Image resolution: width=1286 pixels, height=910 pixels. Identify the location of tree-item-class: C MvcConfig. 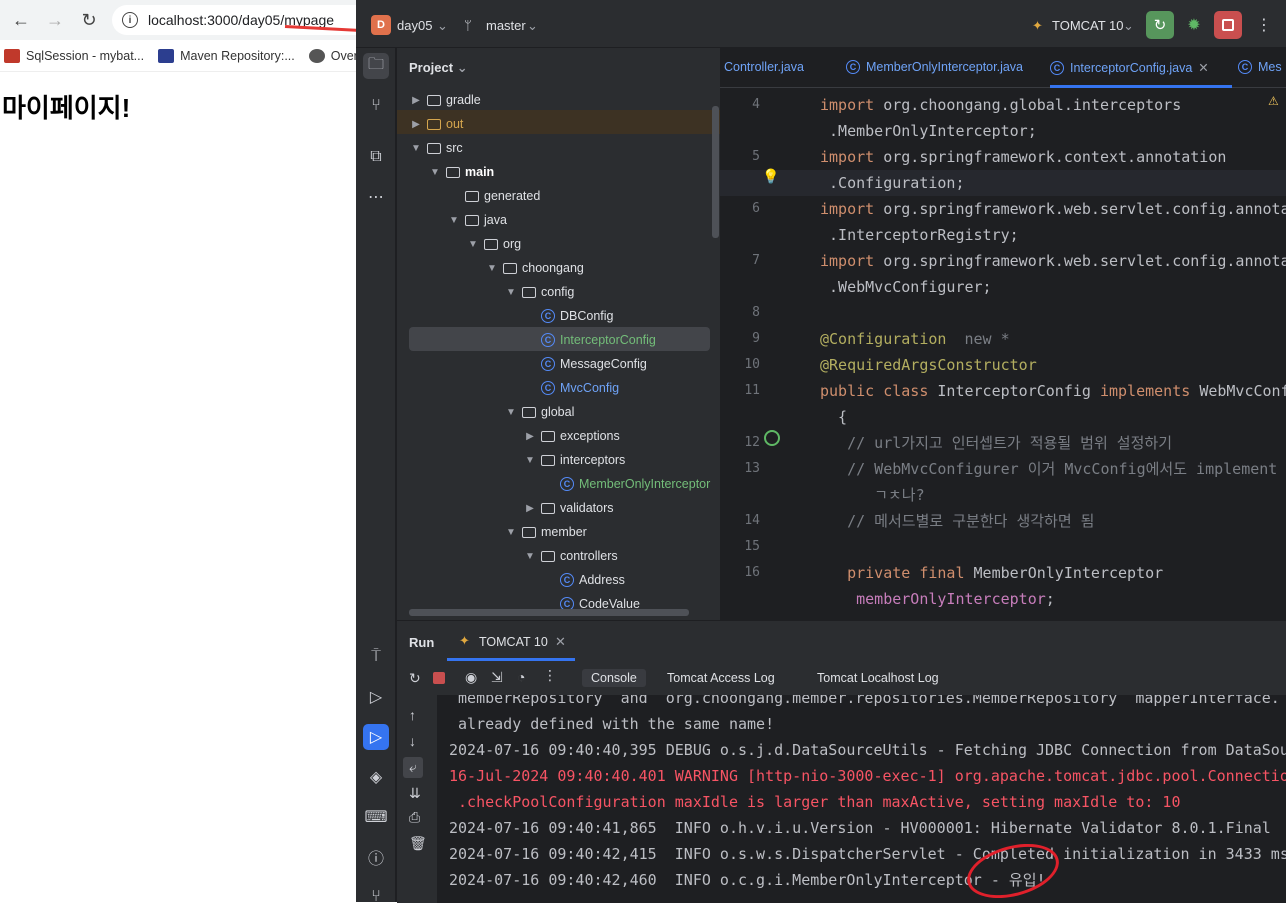
(571, 388).